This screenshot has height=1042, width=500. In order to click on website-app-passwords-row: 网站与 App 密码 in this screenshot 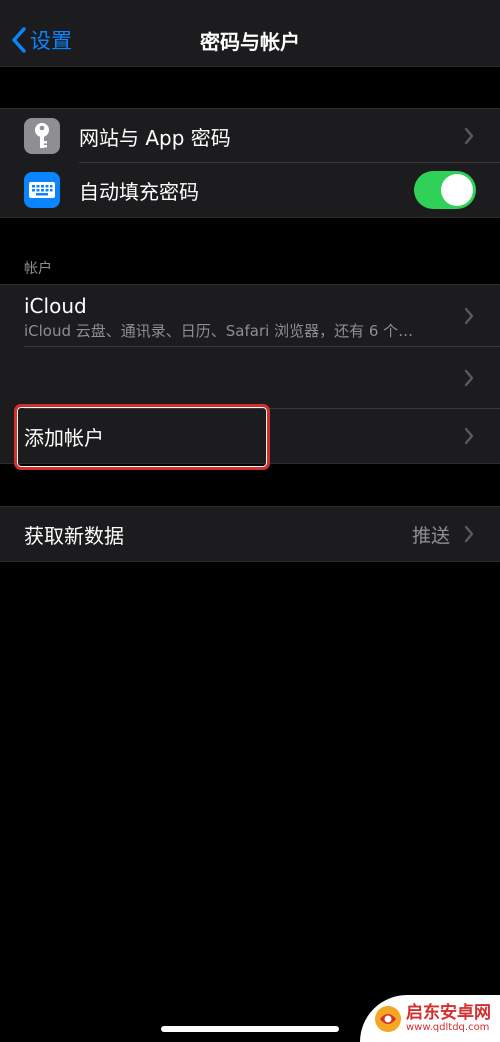, I will do `click(250, 136)`.